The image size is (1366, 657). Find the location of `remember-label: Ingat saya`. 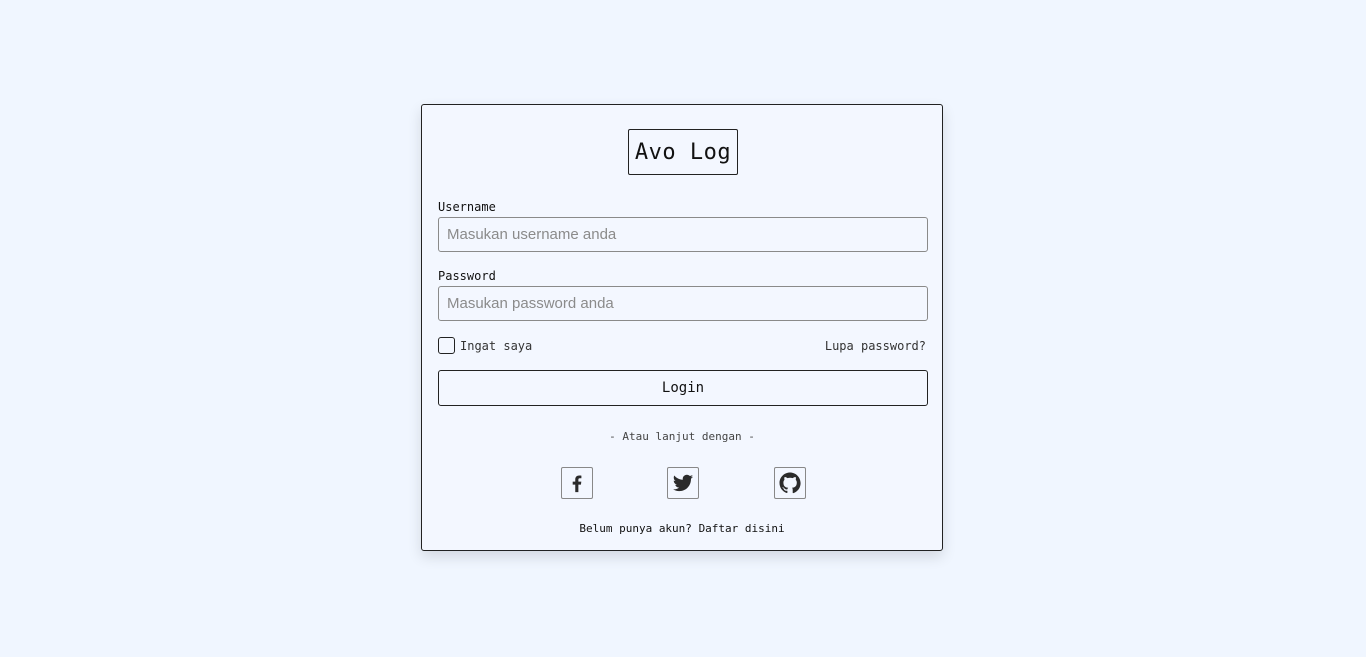

remember-label: Ingat saya is located at coordinates (496, 345).